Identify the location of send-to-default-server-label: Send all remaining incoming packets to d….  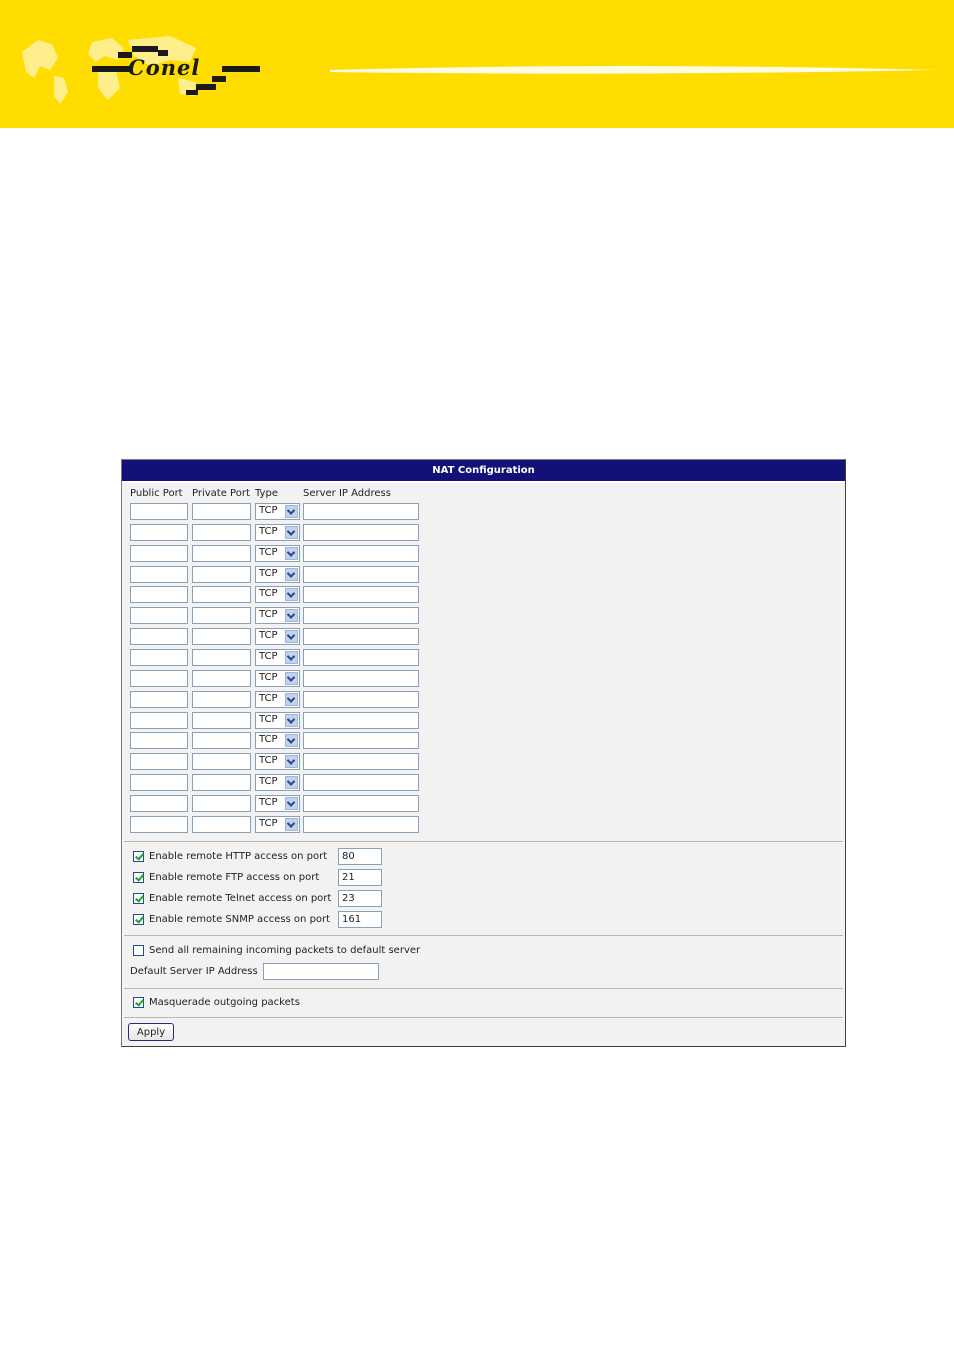
(285, 950).